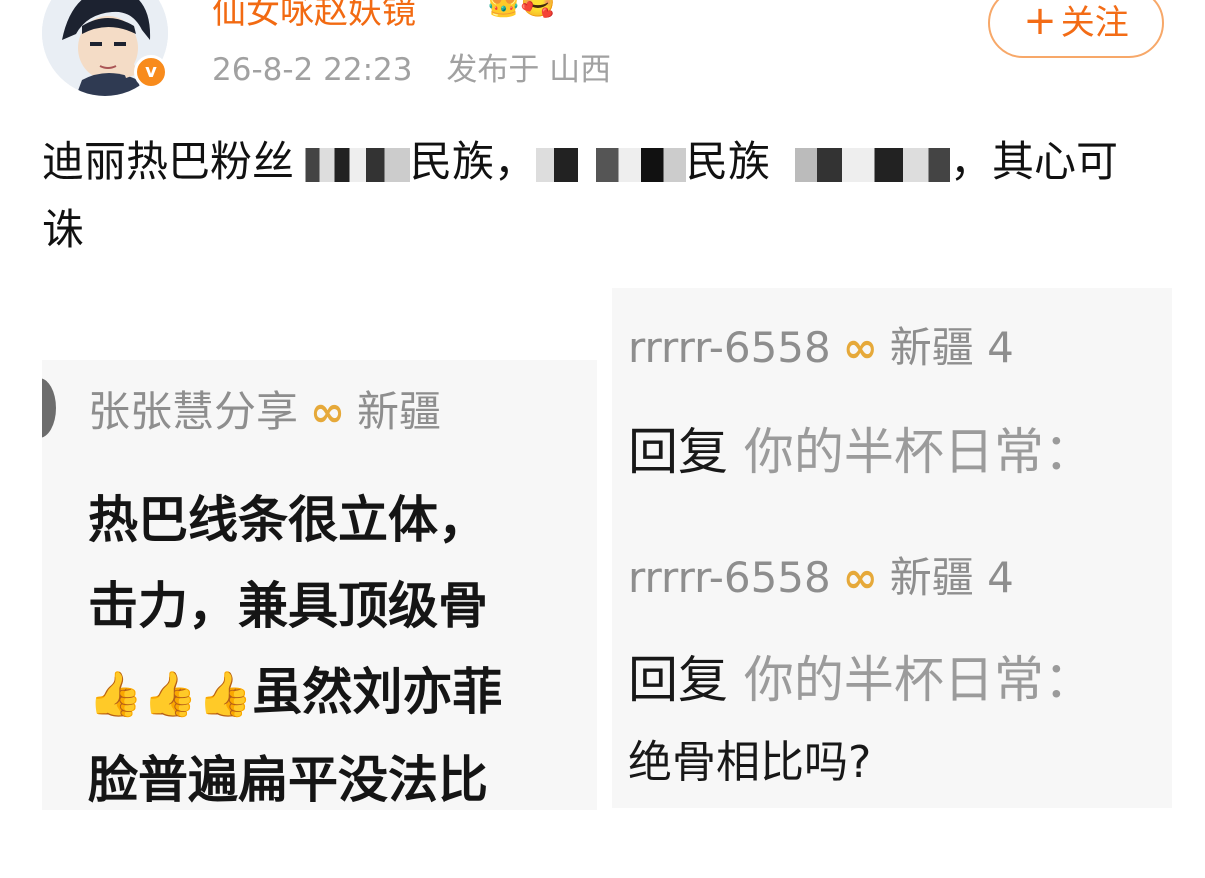 The height and width of the screenshot is (878, 1205). What do you see at coordinates (49, 408) in the screenshot?
I see `comment-avatar` at bounding box center [49, 408].